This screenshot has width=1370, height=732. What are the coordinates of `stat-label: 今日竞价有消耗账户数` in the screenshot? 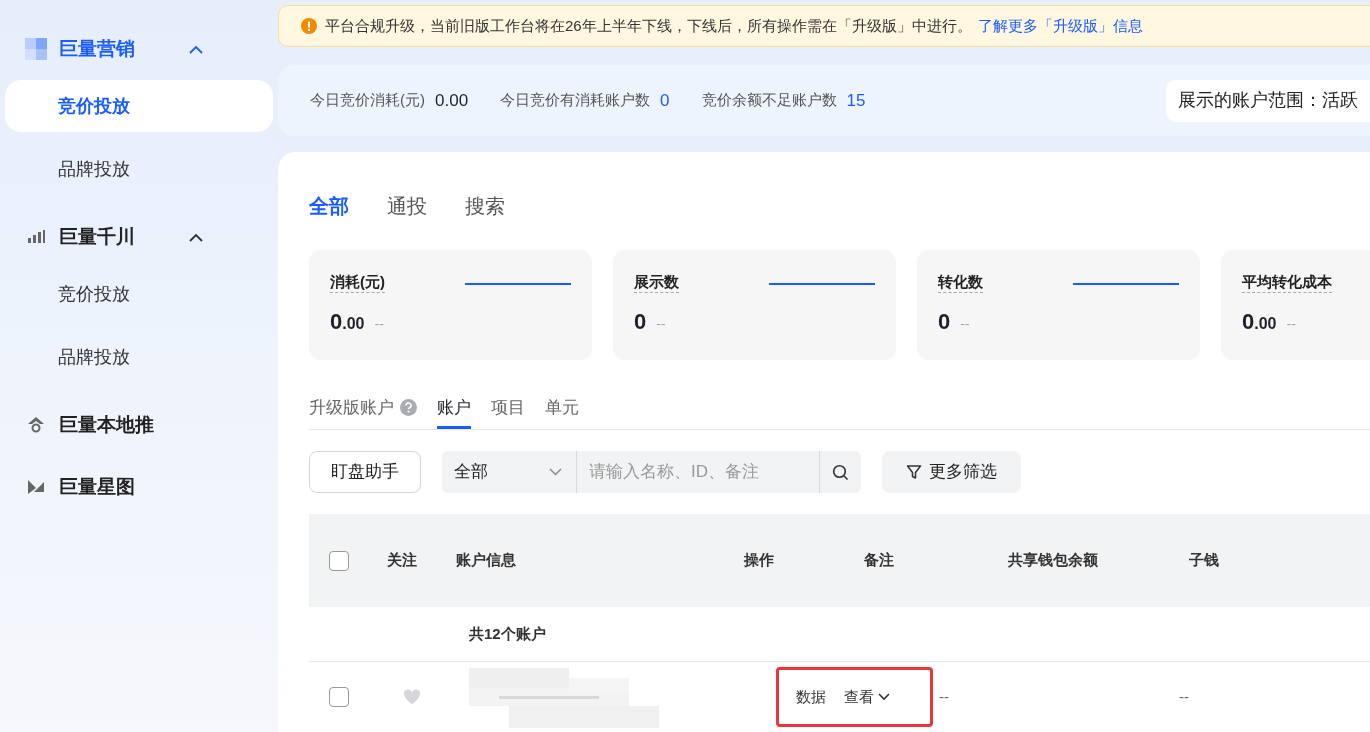 It's located at (575, 100).